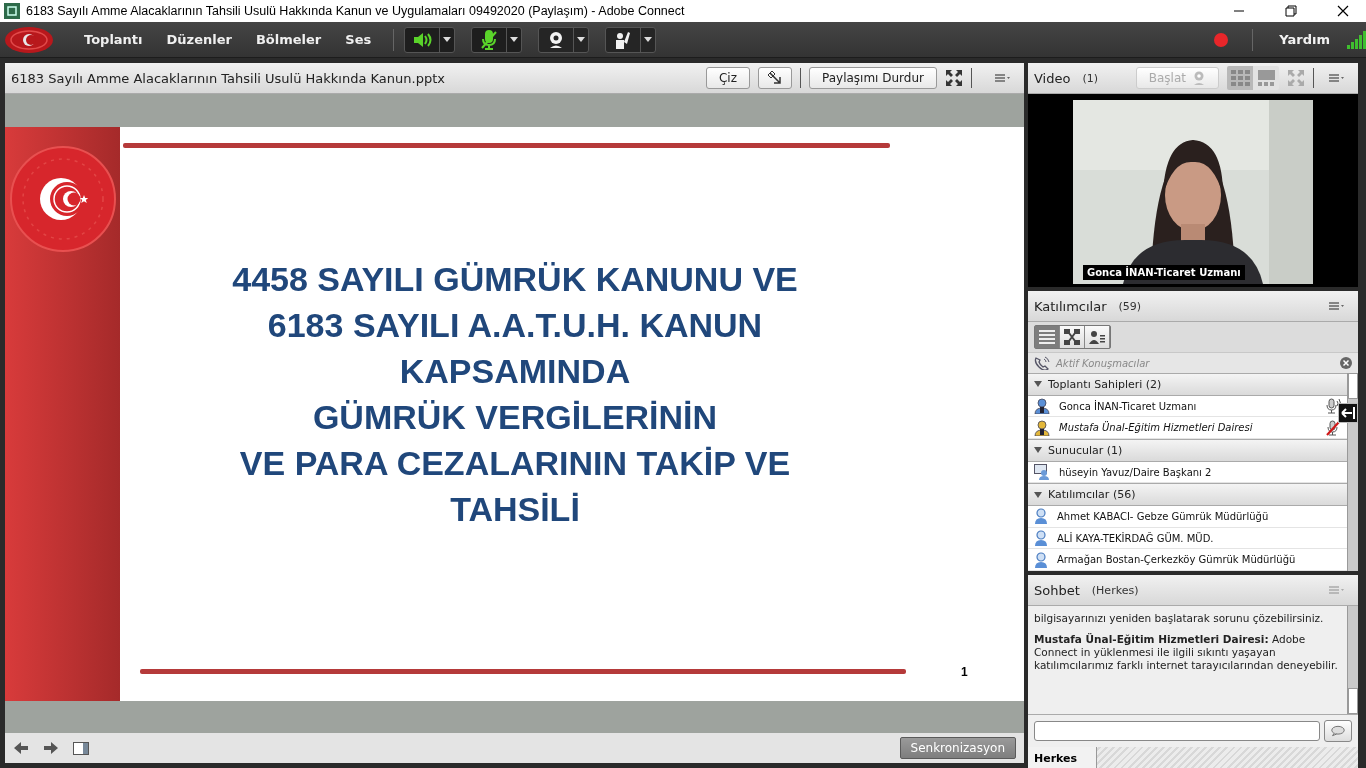  Describe the element at coordinates (954, 78) in the screenshot. I see `fullscreen-icon` at that location.